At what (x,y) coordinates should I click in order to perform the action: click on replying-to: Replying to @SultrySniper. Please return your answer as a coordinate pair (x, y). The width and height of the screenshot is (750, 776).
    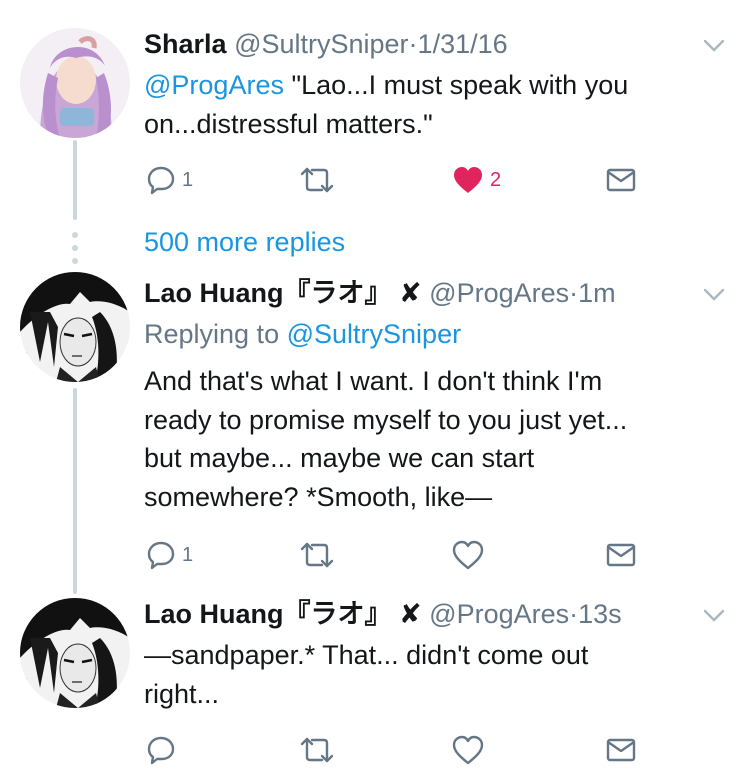
    Looking at the image, I should click on (302, 334).